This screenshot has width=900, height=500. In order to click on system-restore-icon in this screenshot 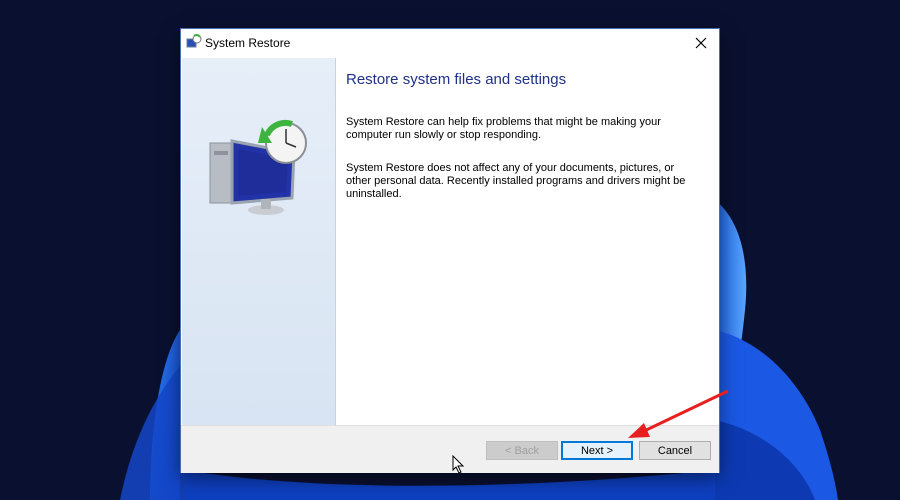, I will do `click(194, 41)`.